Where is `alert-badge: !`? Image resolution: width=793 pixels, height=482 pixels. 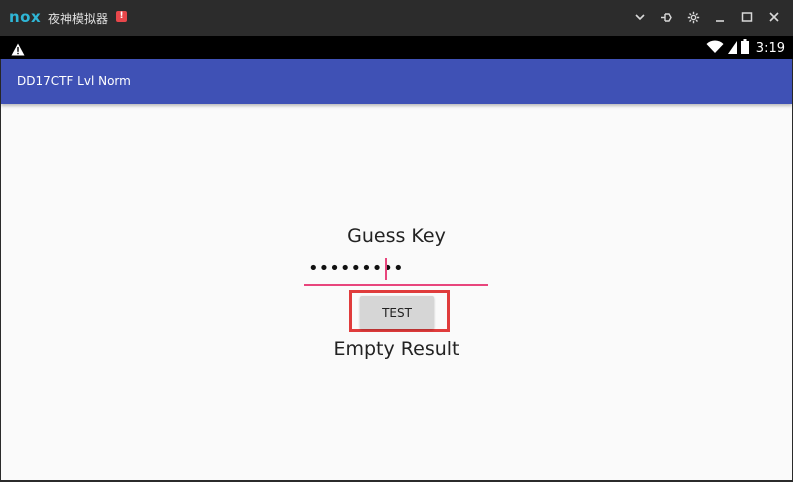
alert-badge: ! is located at coordinates (121, 16).